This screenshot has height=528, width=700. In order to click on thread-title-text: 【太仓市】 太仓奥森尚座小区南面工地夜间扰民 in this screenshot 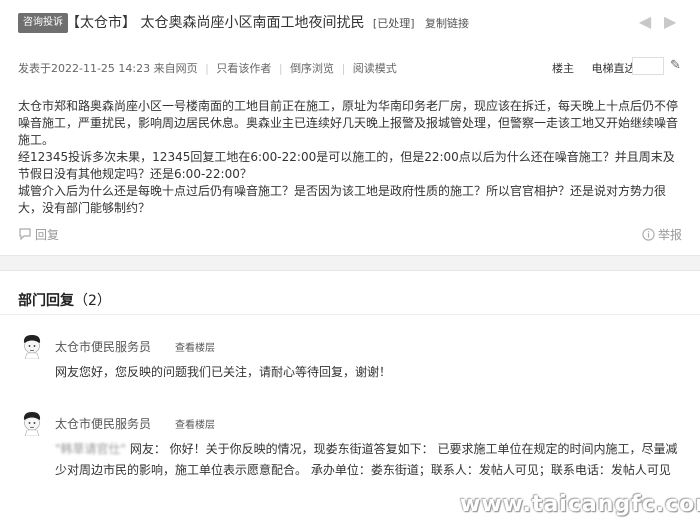, I will do `click(215, 23)`.